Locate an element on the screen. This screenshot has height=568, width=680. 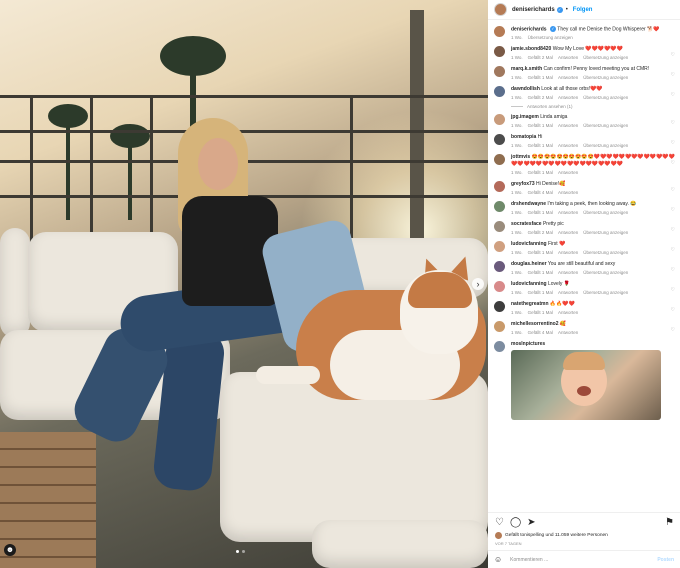
comment-username: marq.k.smith is located at coordinates (526, 69).